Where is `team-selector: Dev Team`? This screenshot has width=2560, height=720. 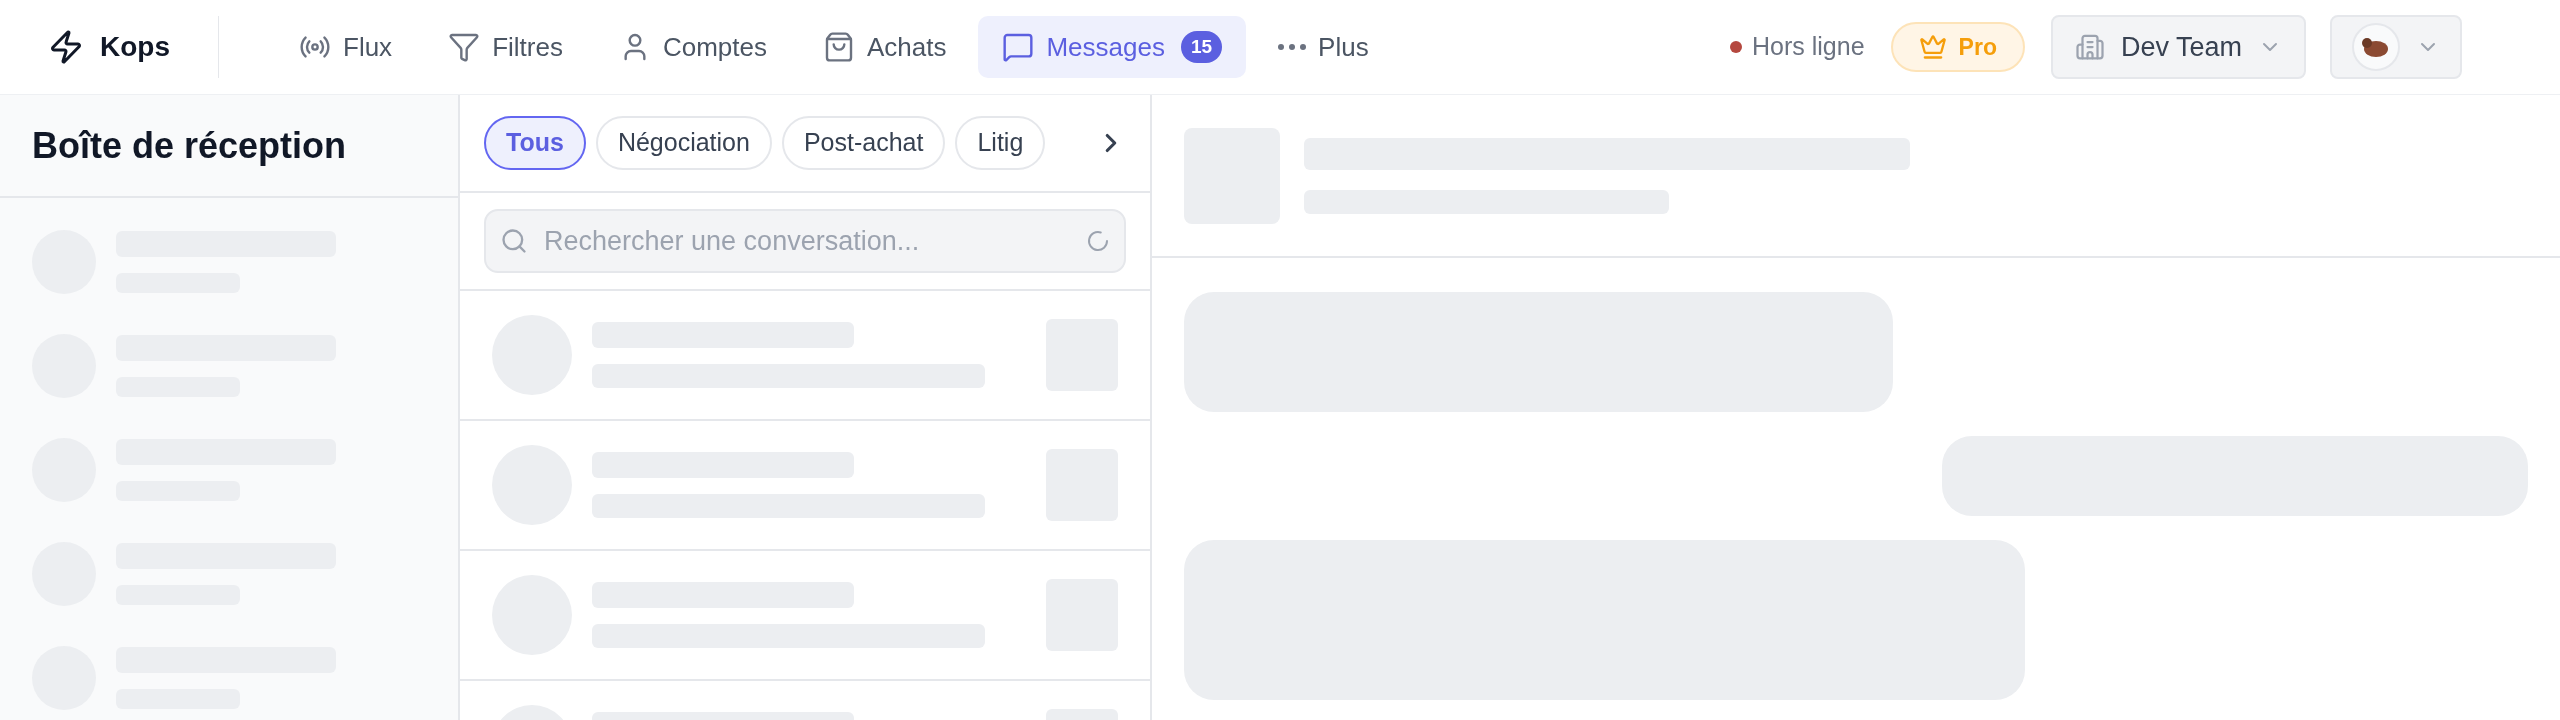
team-selector: Dev Team is located at coordinates (2178, 47).